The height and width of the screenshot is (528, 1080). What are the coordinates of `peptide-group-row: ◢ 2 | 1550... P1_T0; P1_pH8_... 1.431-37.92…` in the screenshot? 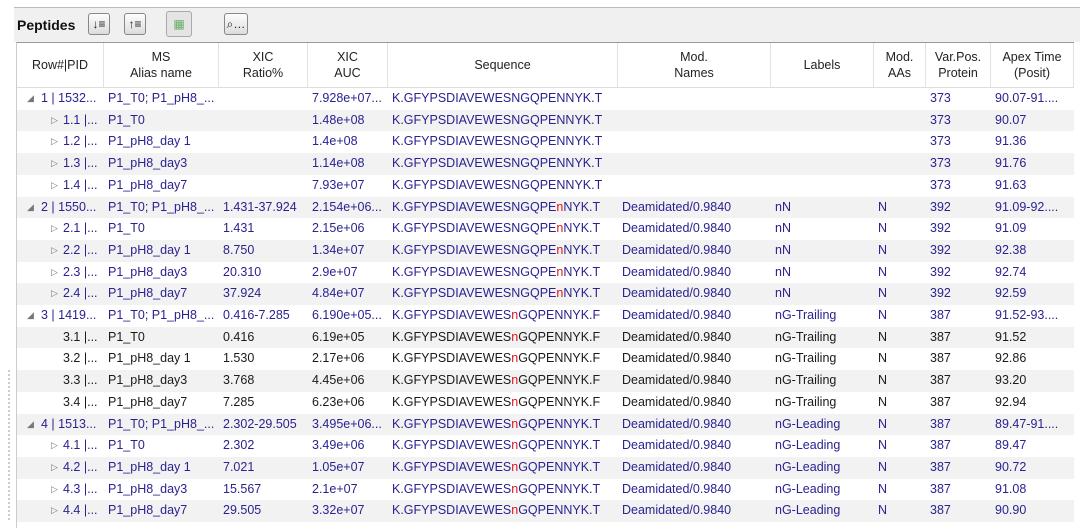 It's located at (545, 207).